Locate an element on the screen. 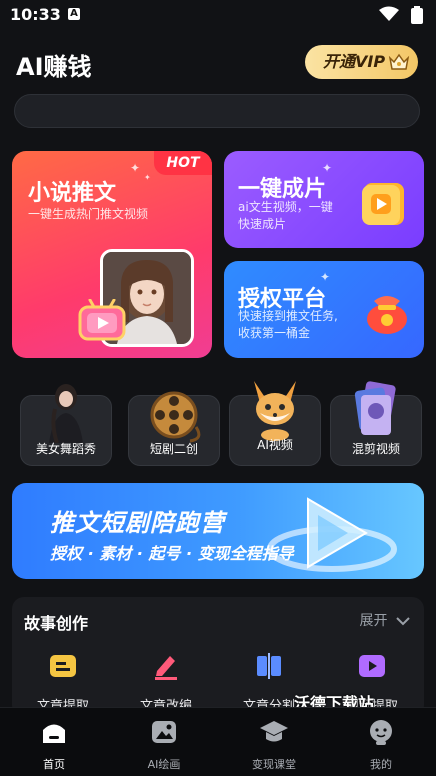 The height and width of the screenshot is (776, 436). play-3d-icon is located at coordinates (332, 534).